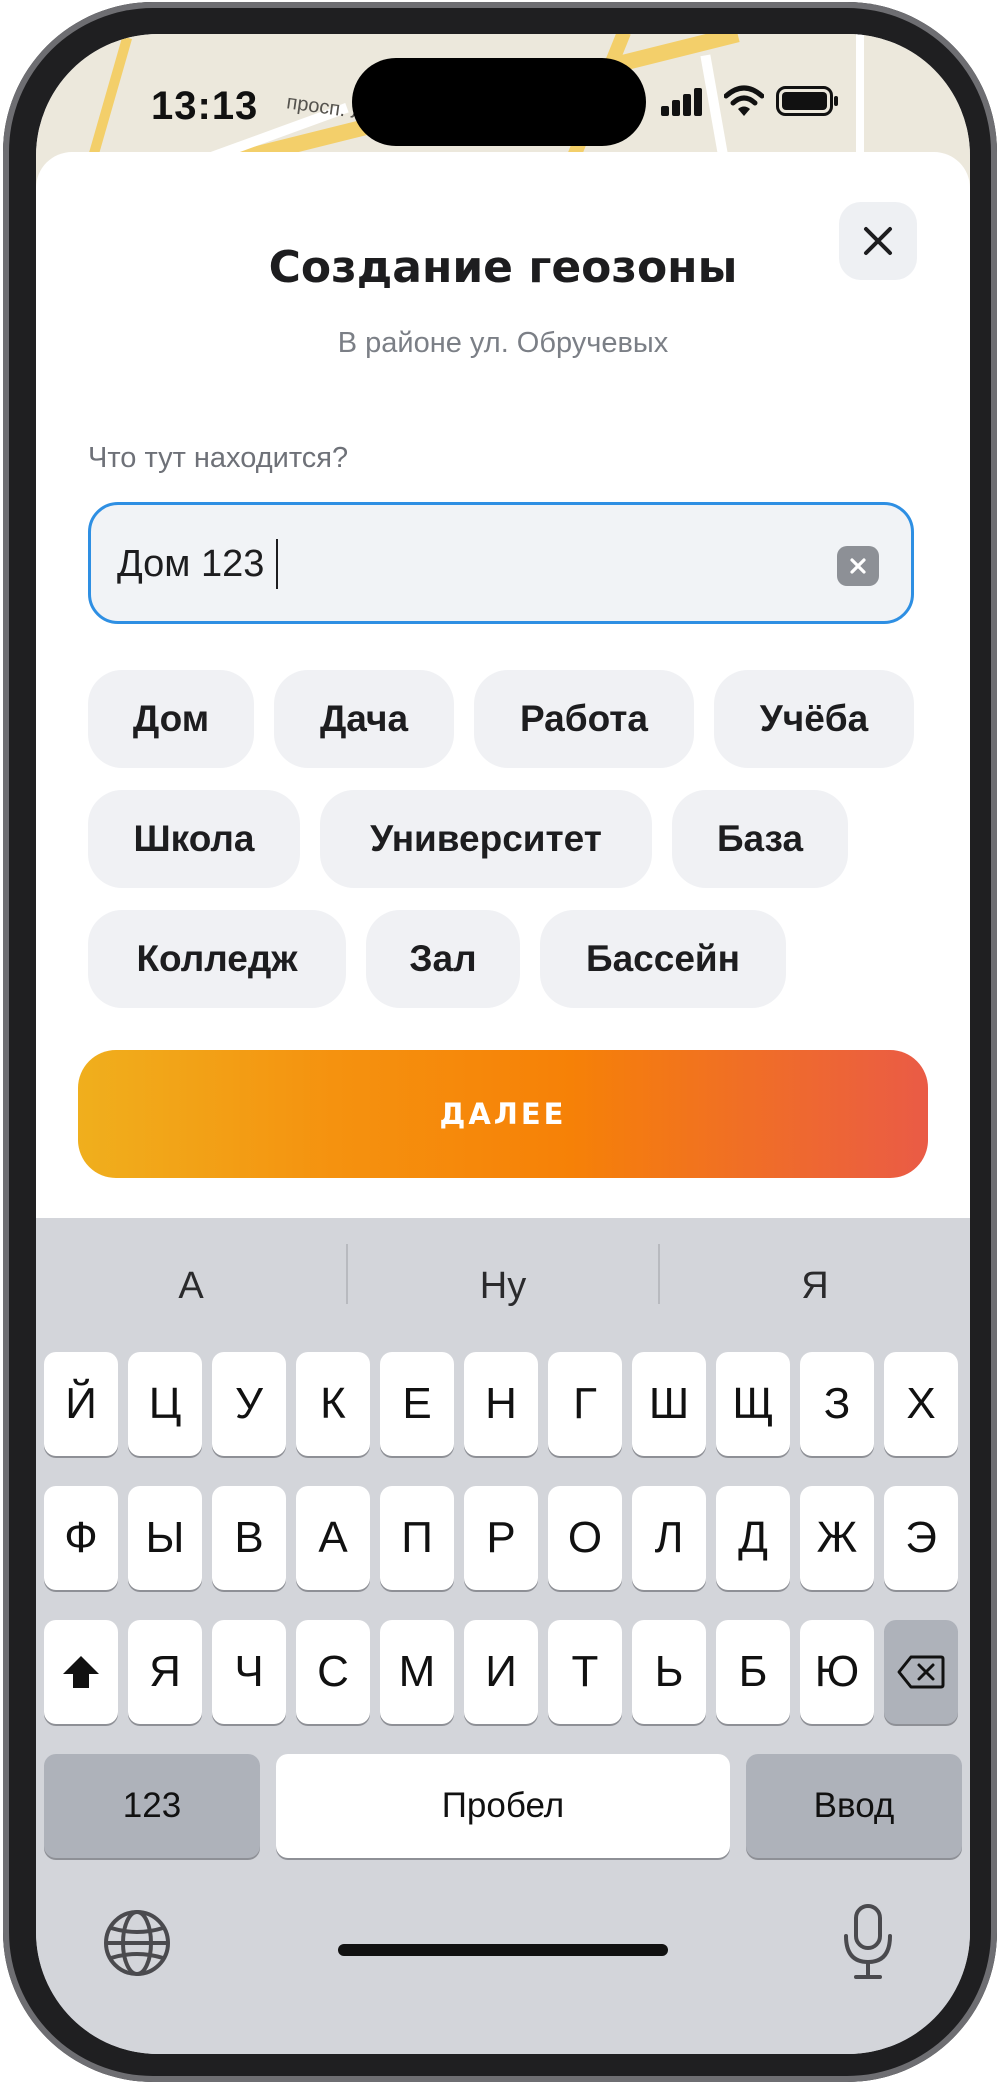 The image size is (1000, 2084). What do you see at coordinates (669, 1672) in the screenshot?
I see `key-row3: Ь` at bounding box center [669, 1672].